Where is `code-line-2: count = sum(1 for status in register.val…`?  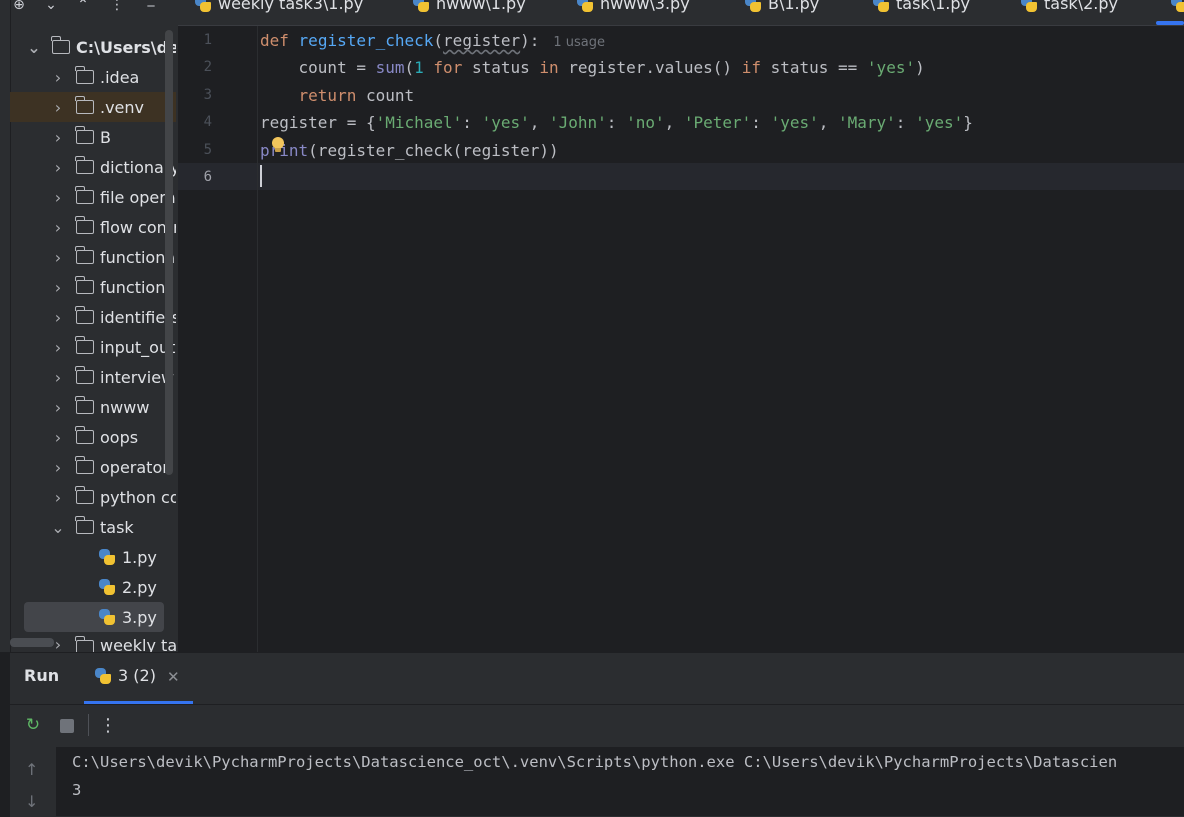
code-line-2: count = sum(1 for status in register.val… is located at coordinates (592, 67).